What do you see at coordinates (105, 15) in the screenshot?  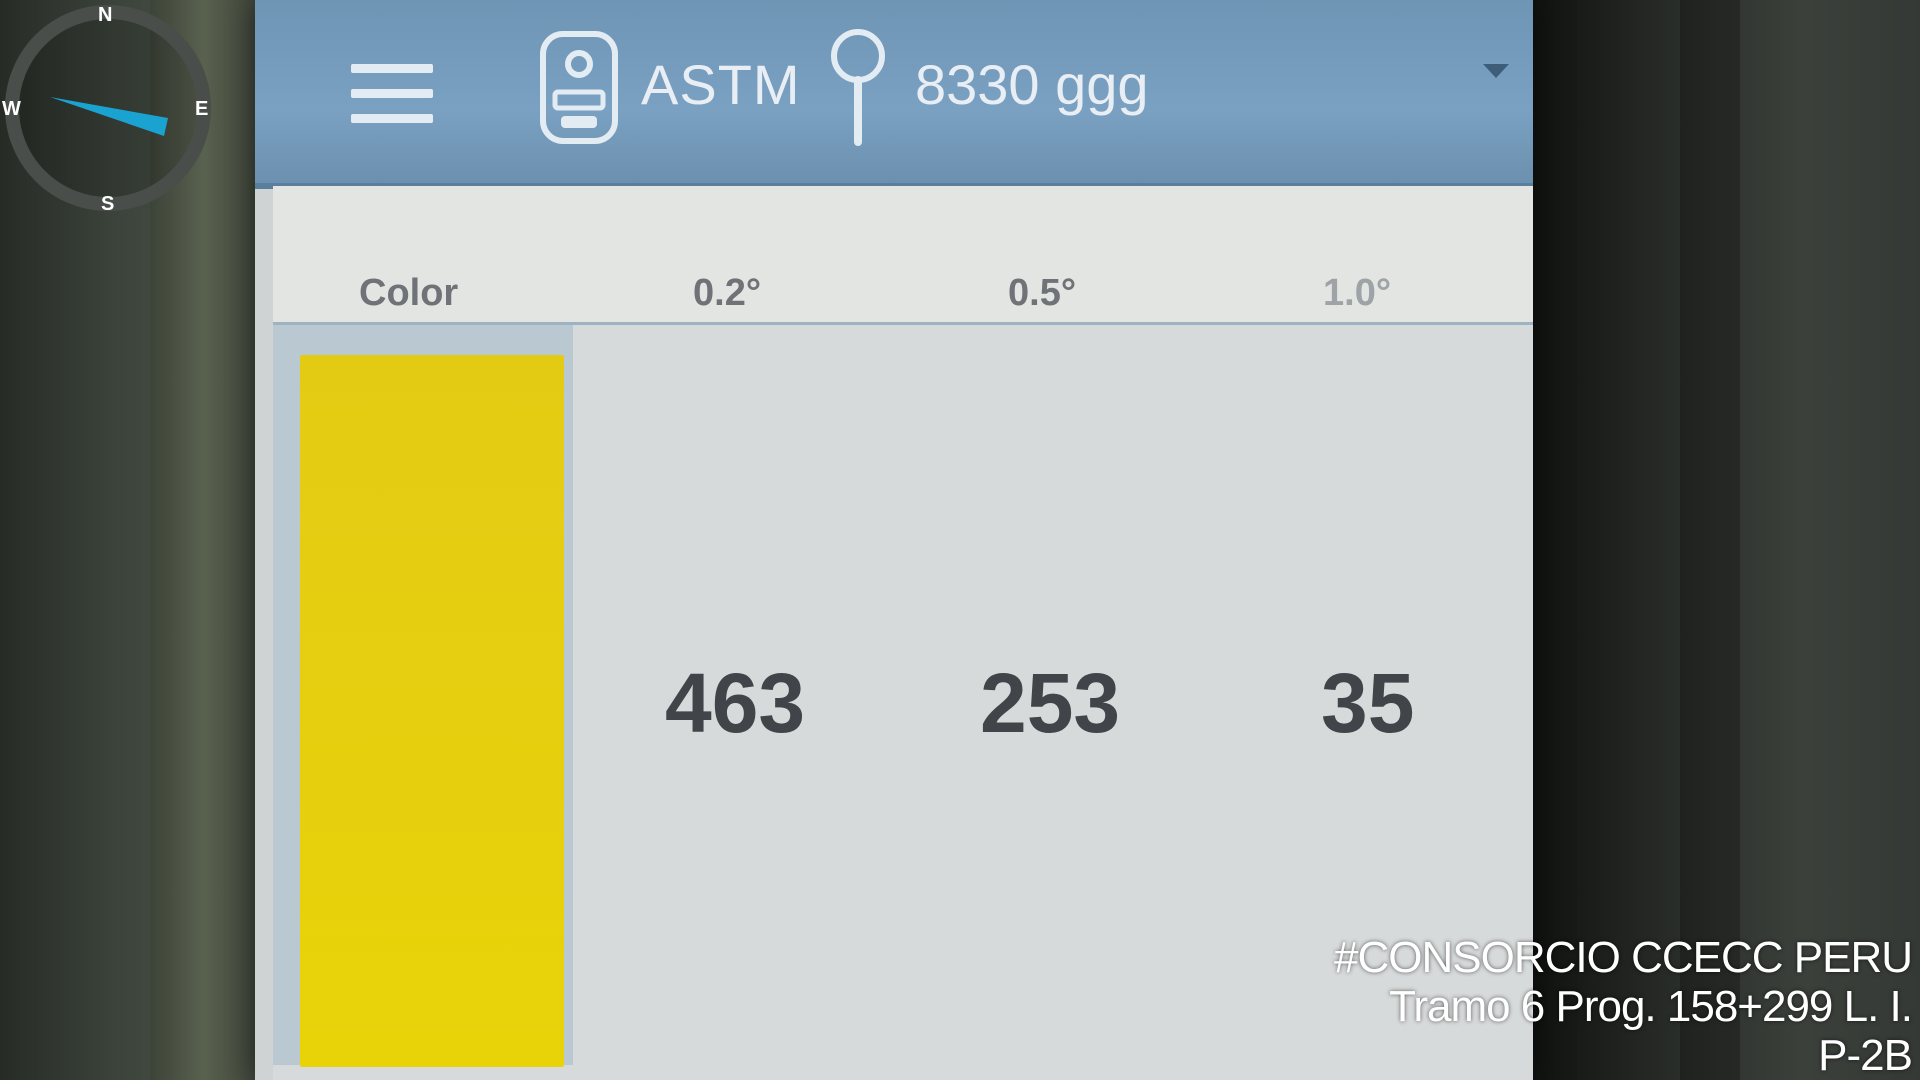 I see `compass-north-label: N` at bounding box center [105, 15].